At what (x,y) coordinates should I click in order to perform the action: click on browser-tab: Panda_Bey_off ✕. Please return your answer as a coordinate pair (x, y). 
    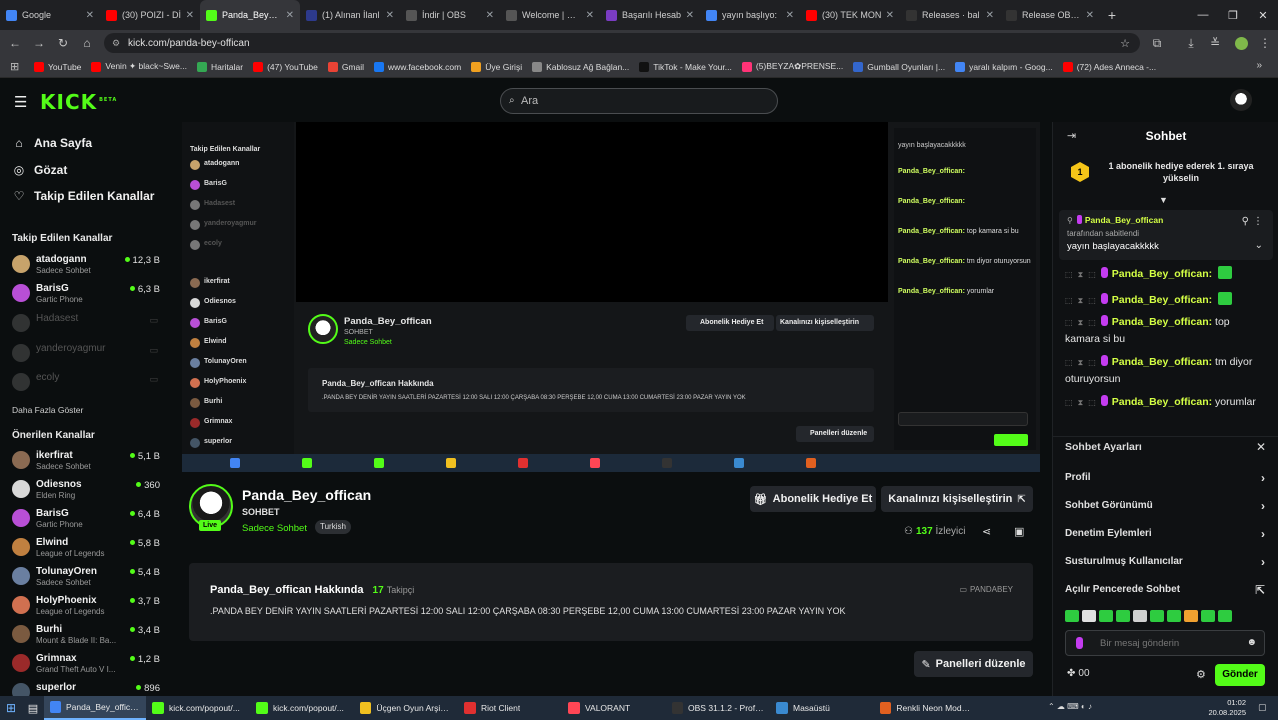
    Looking at the image, I should click on (250, 15).